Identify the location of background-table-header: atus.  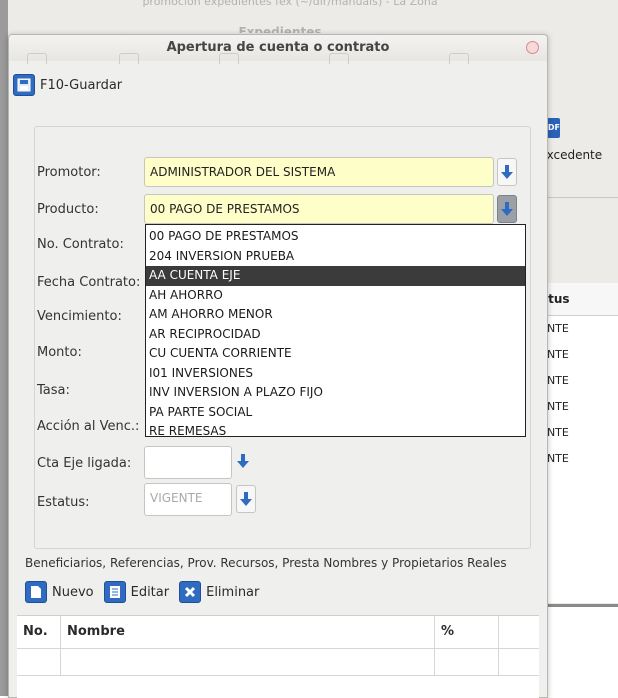
(579, 299).